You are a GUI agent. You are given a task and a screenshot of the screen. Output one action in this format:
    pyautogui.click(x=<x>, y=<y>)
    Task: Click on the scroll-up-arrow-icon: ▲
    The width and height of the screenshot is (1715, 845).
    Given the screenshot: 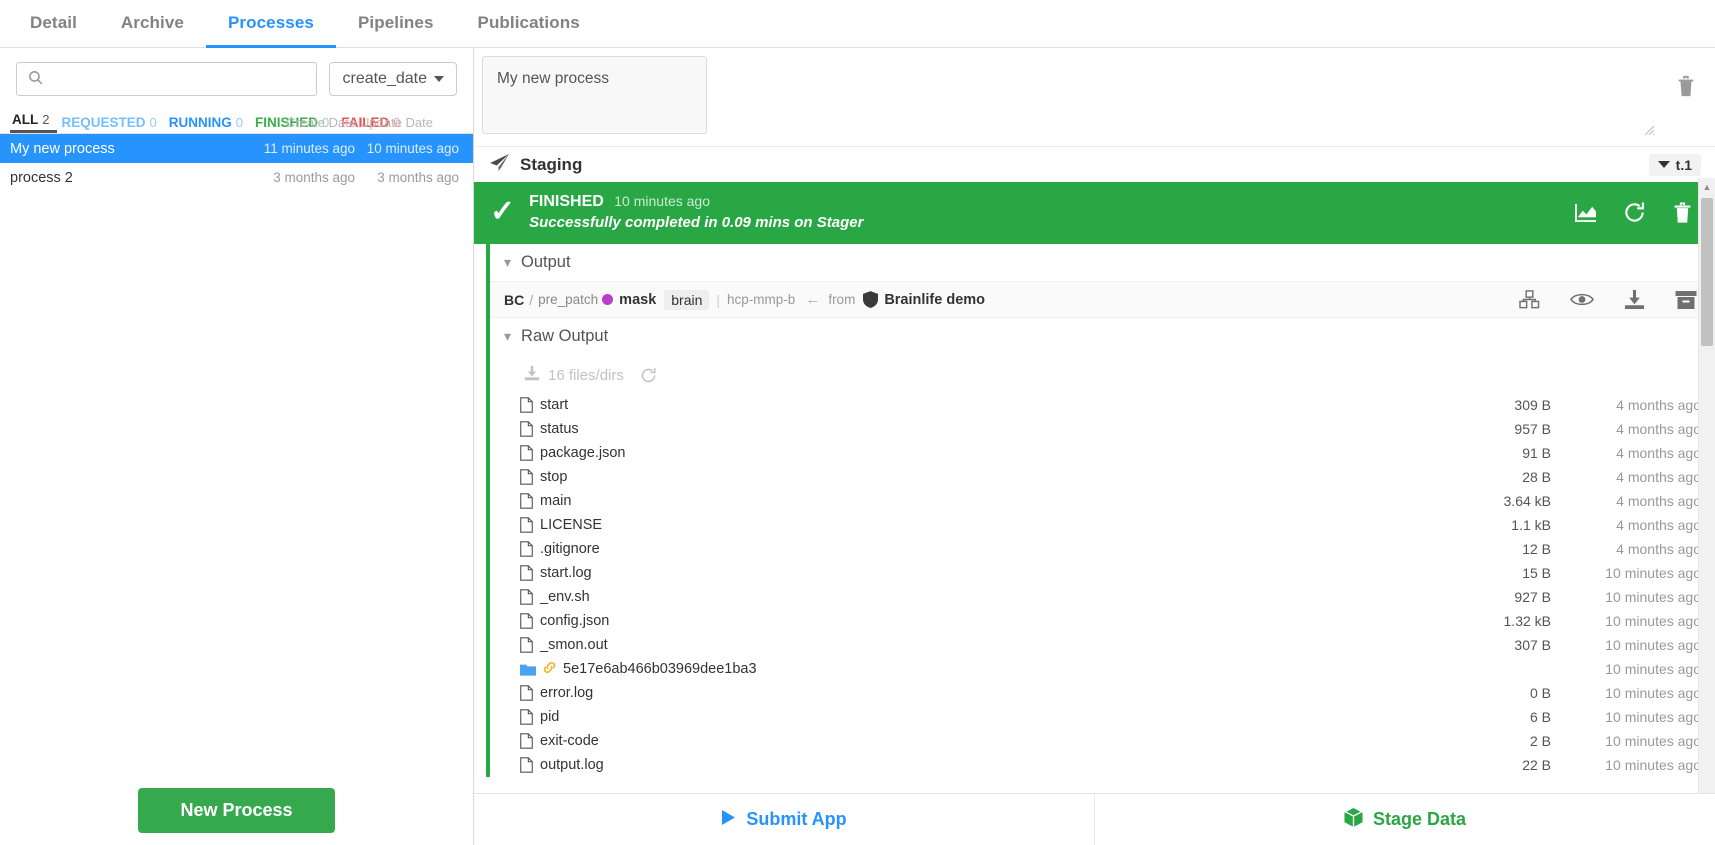 What is the action you would take?
    pyautogui.click(x=1707, y=186)
    